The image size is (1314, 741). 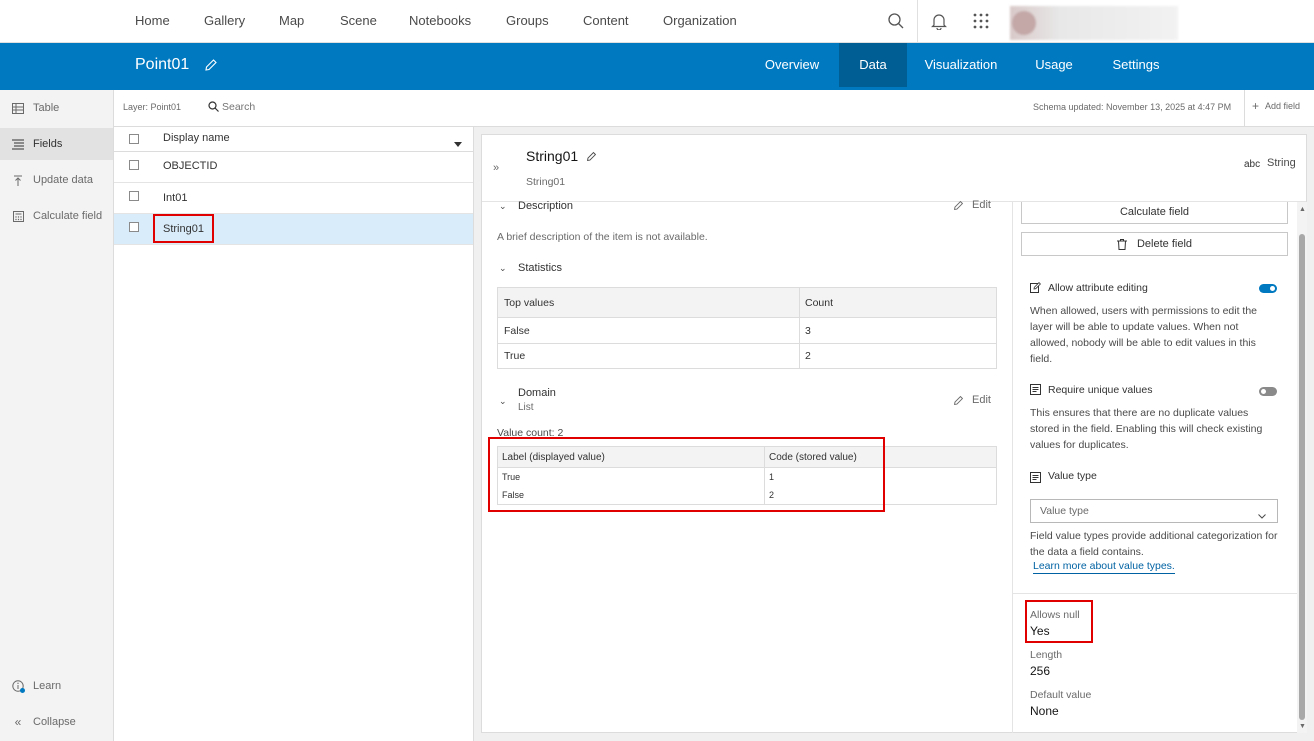 What do you see at coordinates (545, 206) in the screenshot?
I see `description-title: Description` at bounding box center [545, 206].